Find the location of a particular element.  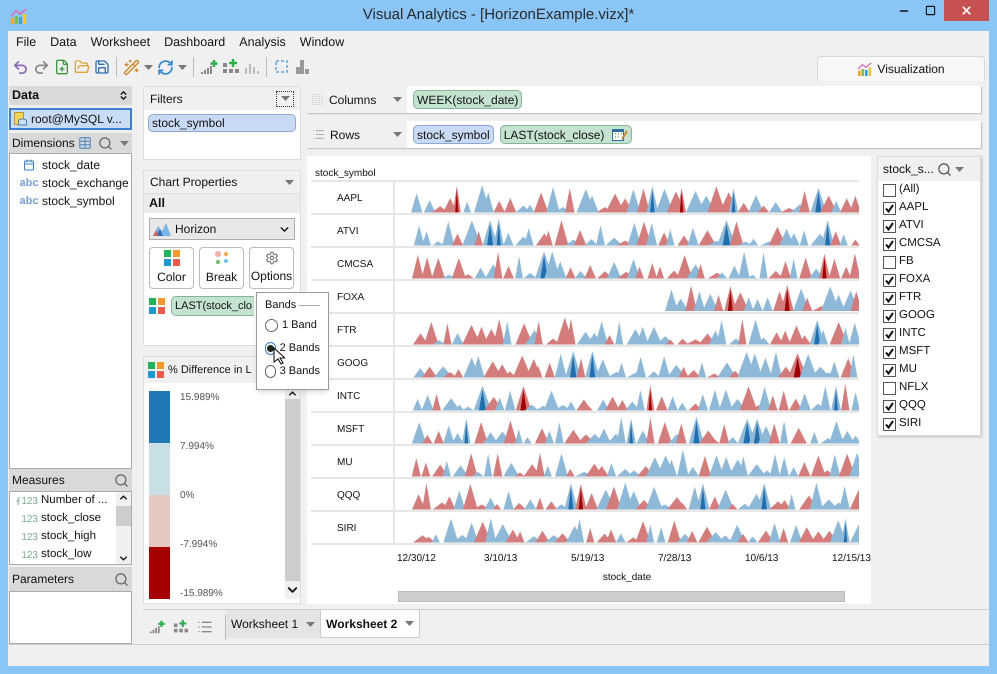

filter-option: QQQ is located at coordinates (929, 406).